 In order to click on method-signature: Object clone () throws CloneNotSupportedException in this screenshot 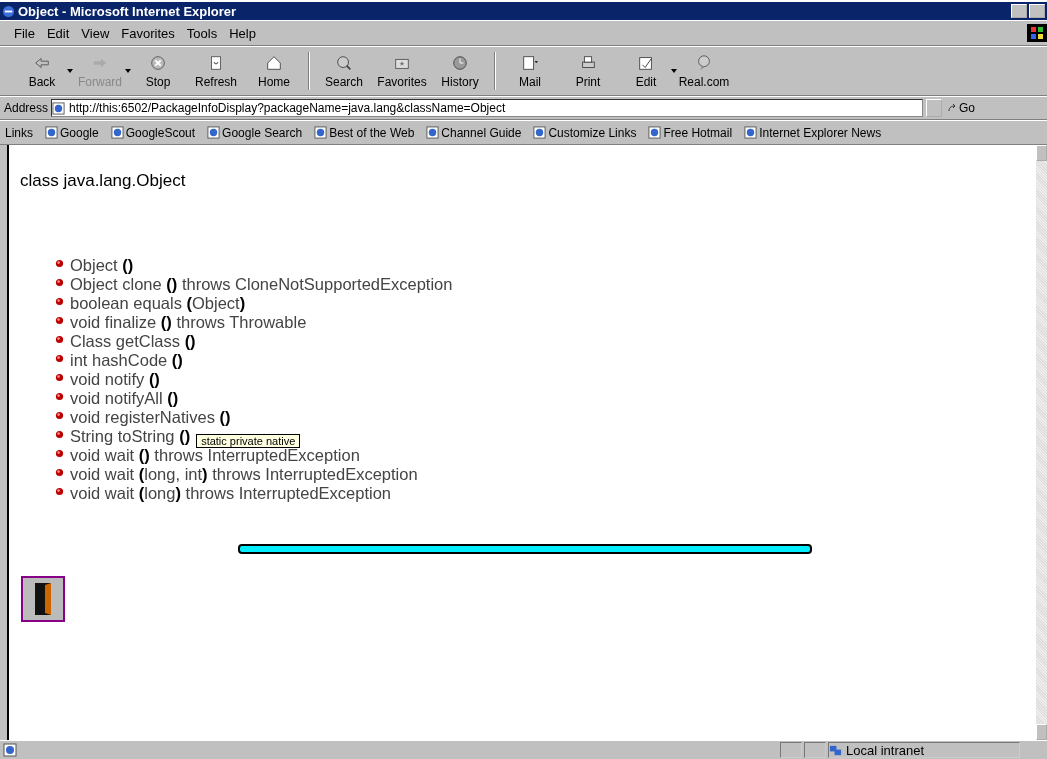, I will do `click(261, 284)`.